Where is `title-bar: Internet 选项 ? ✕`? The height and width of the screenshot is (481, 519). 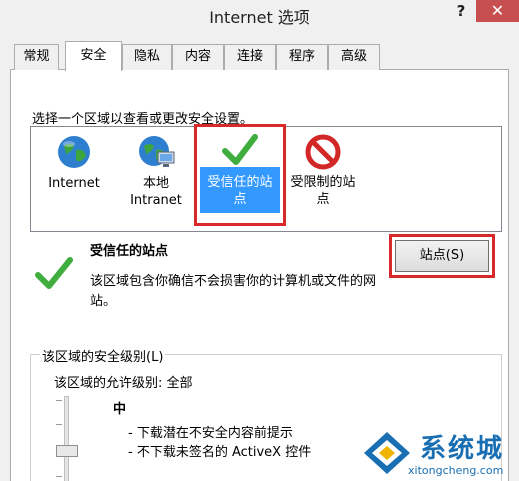 title-bar: Internet 选项 ? ✕ is located at coordinates (259, 15).